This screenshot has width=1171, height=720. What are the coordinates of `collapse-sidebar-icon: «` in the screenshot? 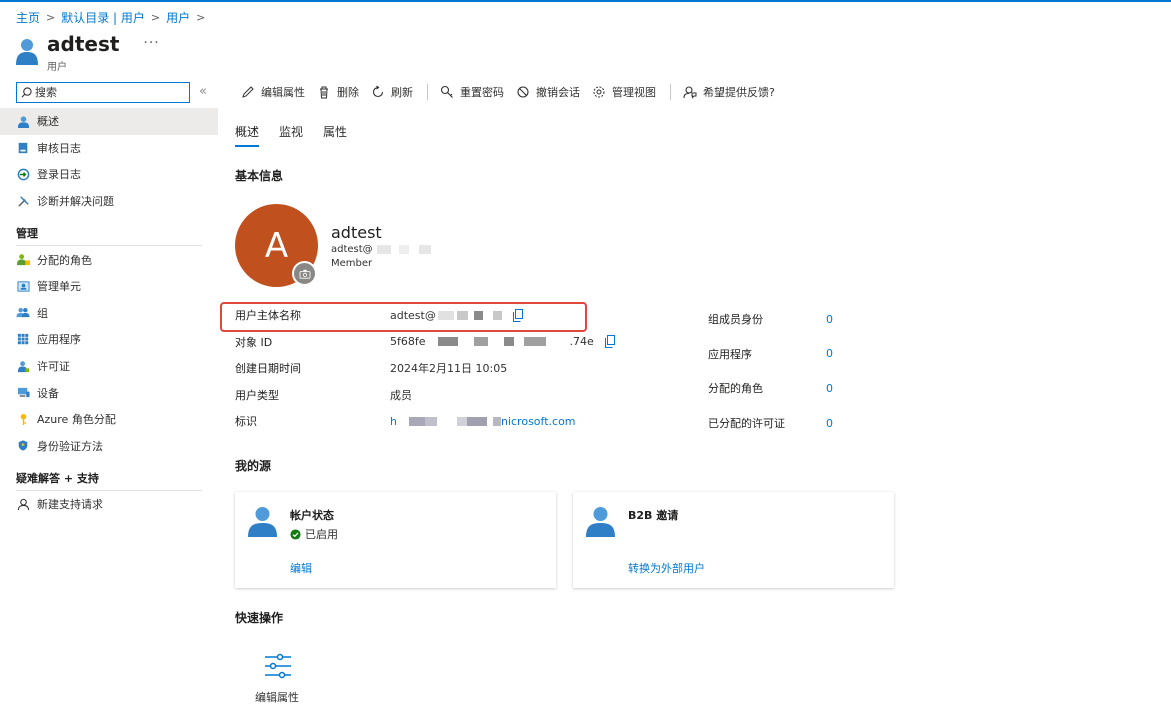 It's located at (203, 91).